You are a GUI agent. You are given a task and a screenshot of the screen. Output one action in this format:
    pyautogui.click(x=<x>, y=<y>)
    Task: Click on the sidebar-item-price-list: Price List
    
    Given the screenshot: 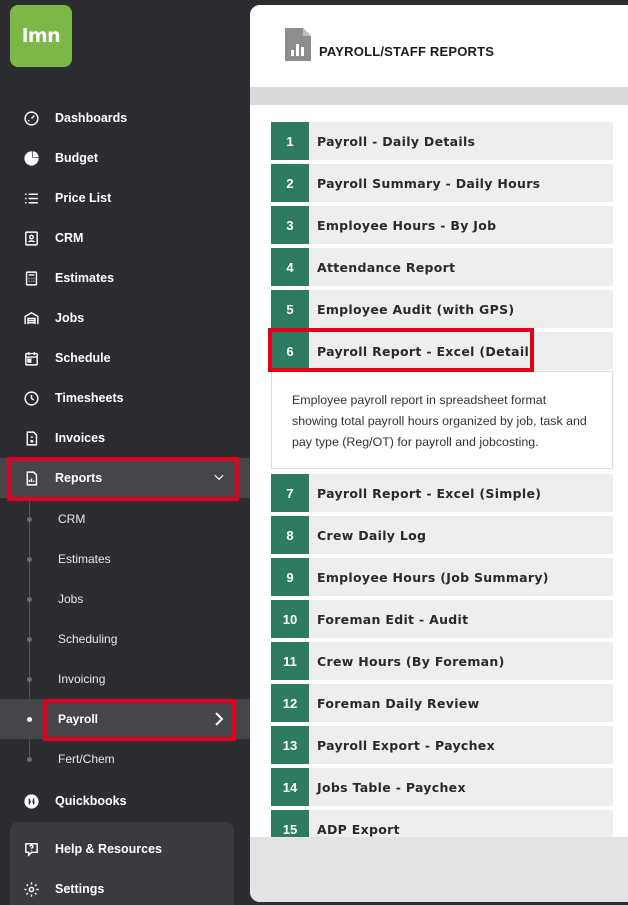 What is the action you would take?
    pyautogui.click(x=125, y=198)
    